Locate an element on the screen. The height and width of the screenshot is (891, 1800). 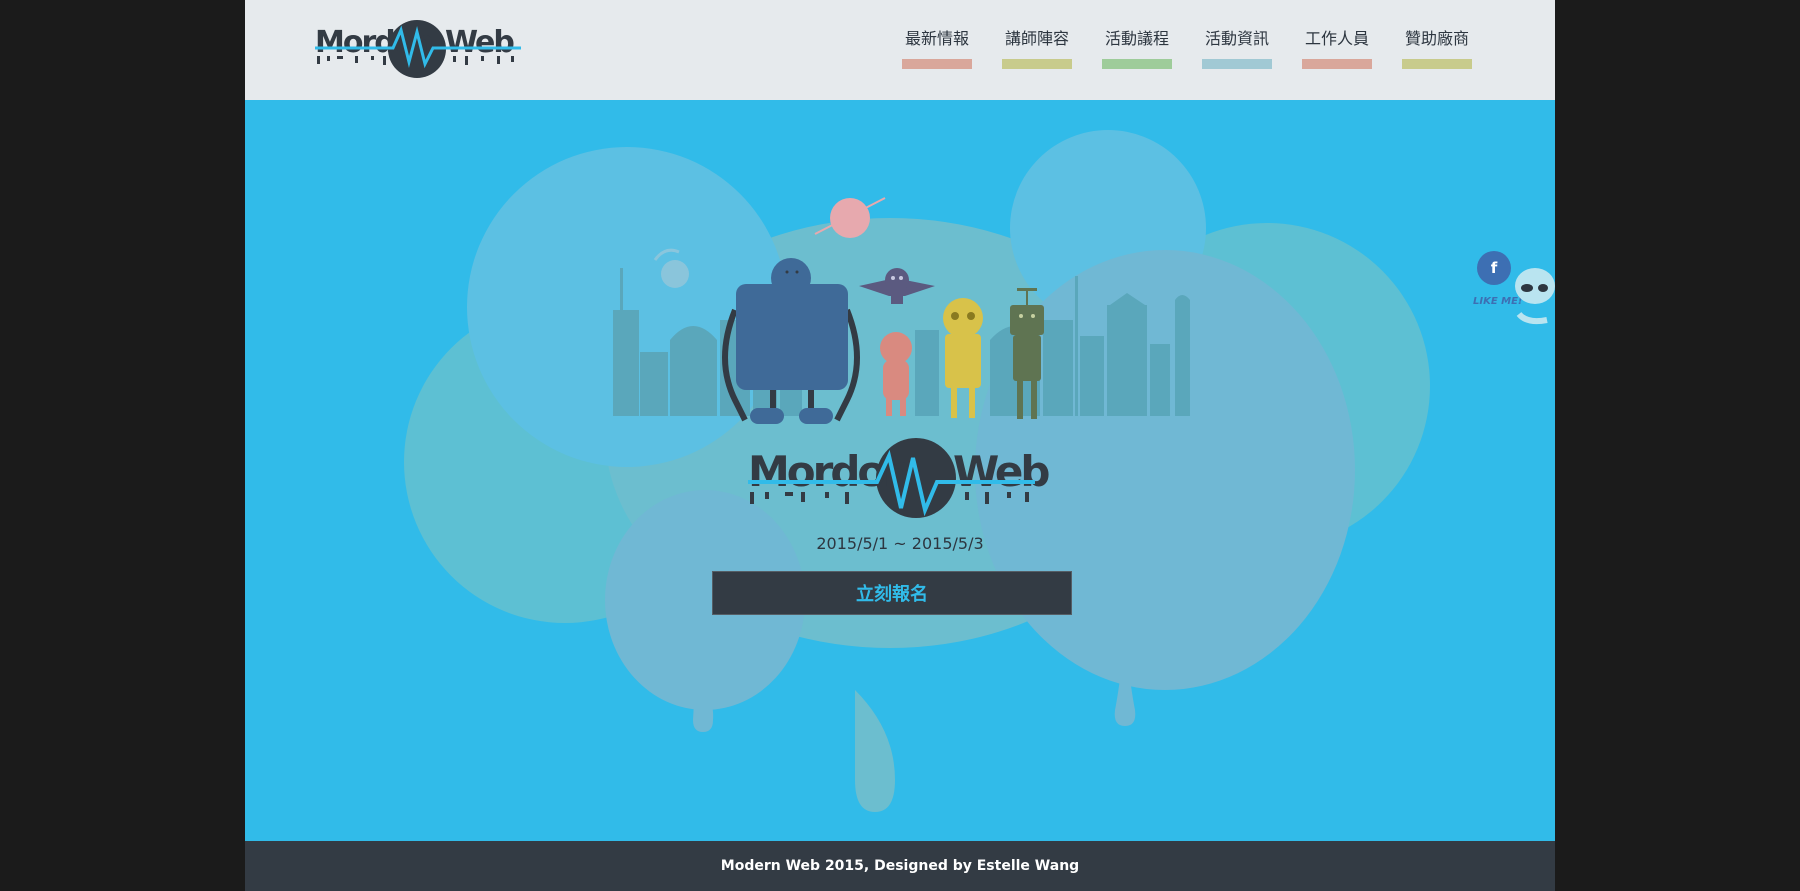
nav-item-info: 活動資訊 is located at coordinates (1237, 49).